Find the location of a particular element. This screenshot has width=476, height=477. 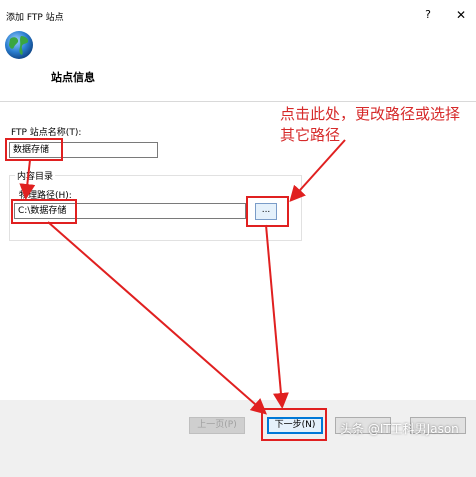

previous-button: 上一页(P) is located at coordinates (217, 425).